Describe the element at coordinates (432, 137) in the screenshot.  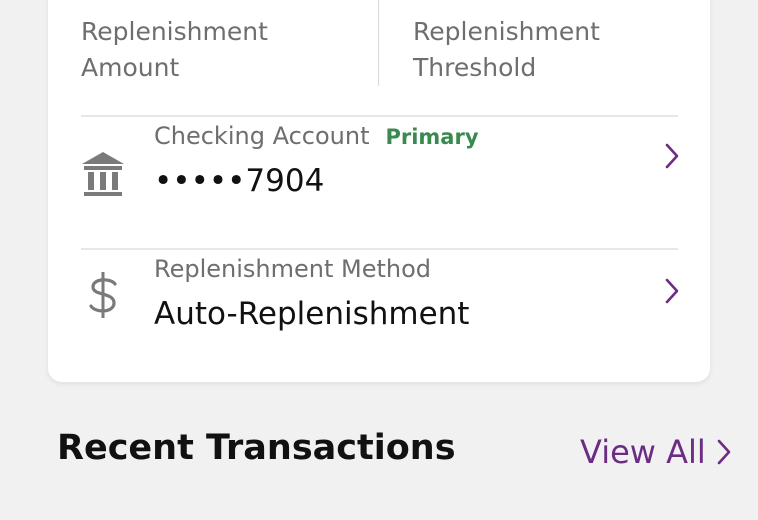
I see `primary-badge: Primary` at that location.